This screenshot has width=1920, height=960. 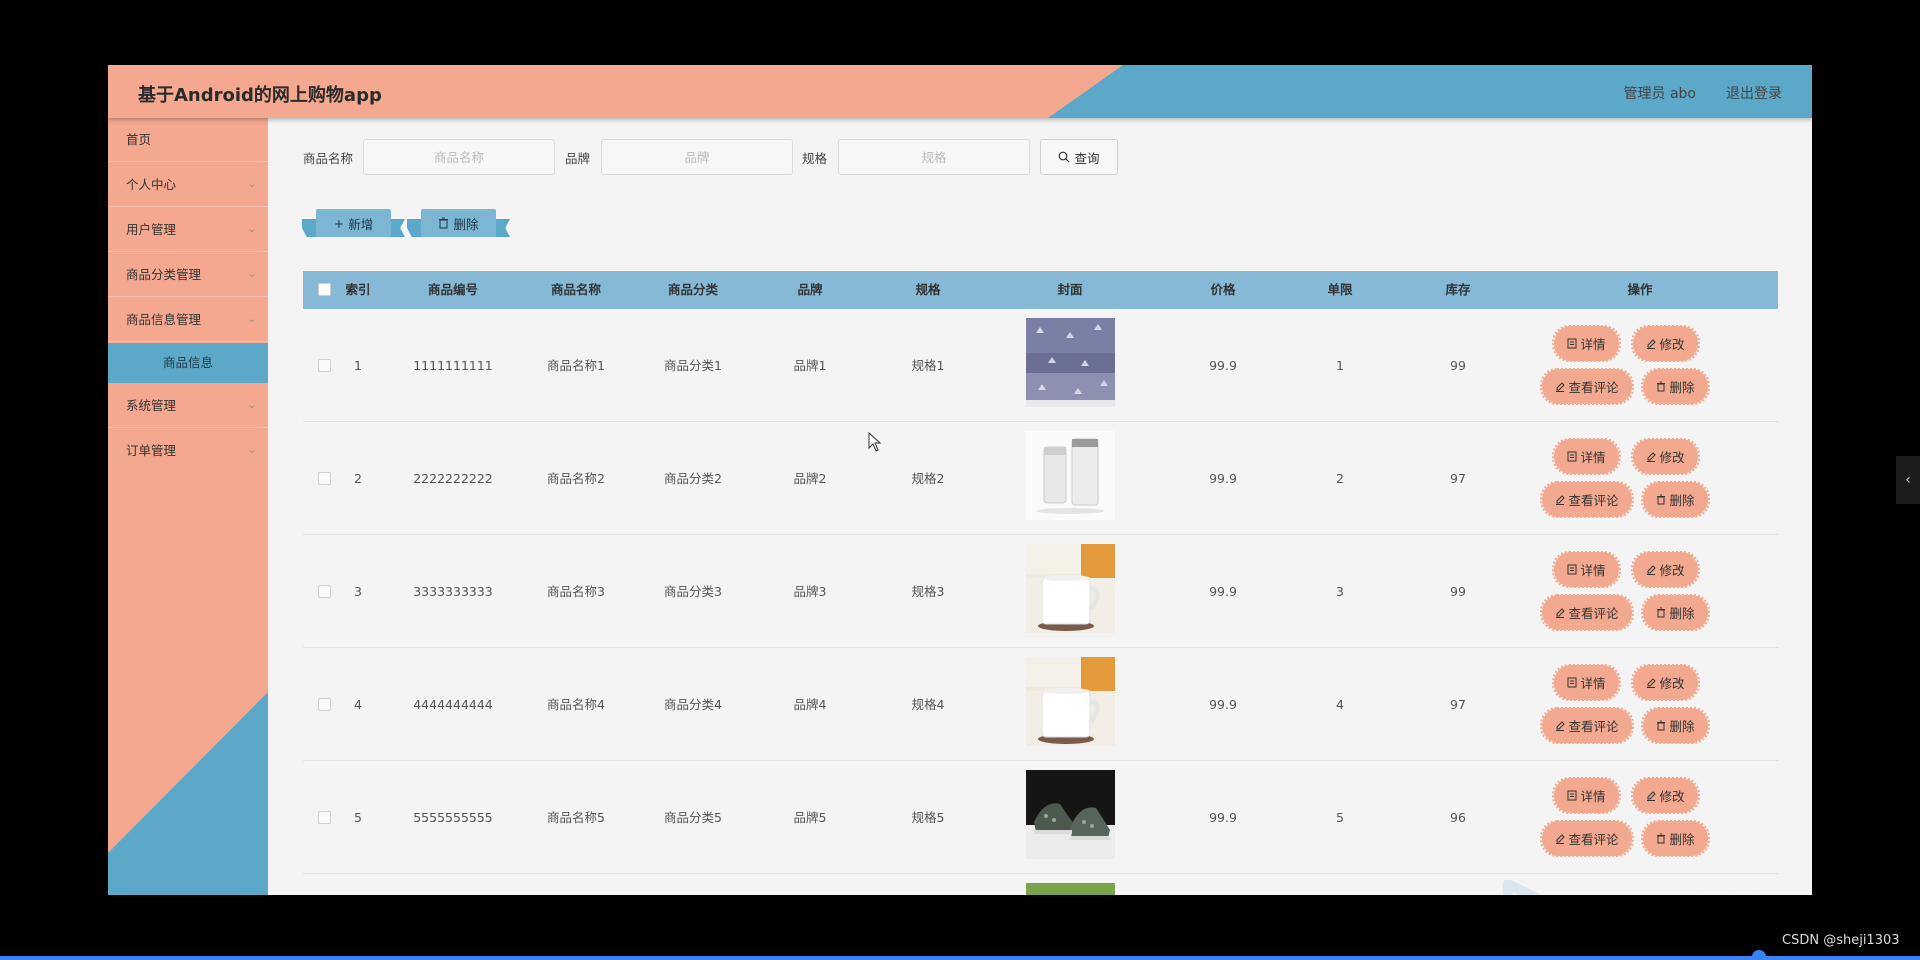 I want to click on cell-spec: 规格1, so click(x=928, y=365).